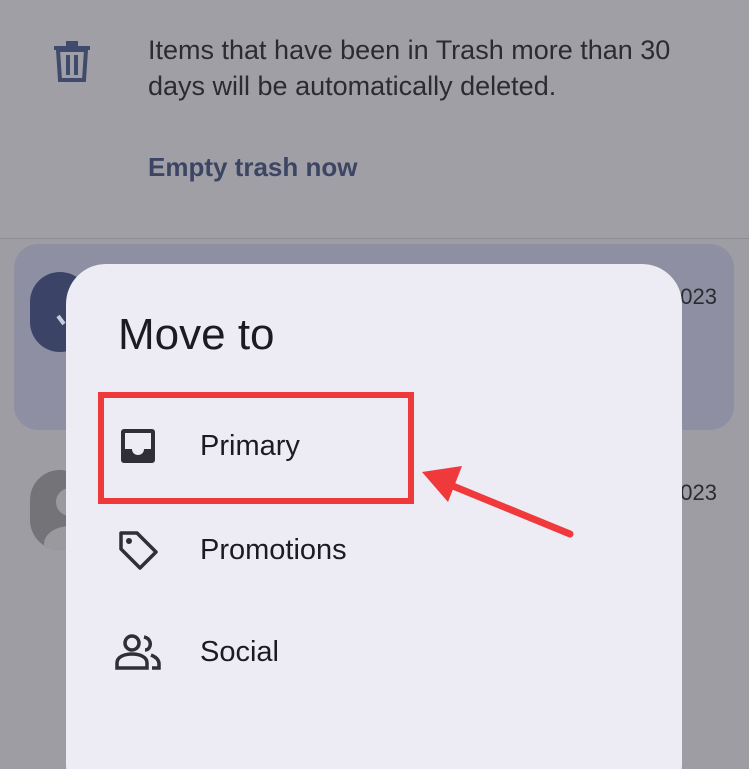 Image resolution: width=749 pixels, height=769 pixels. I want to click on divider, so click(374, 238).